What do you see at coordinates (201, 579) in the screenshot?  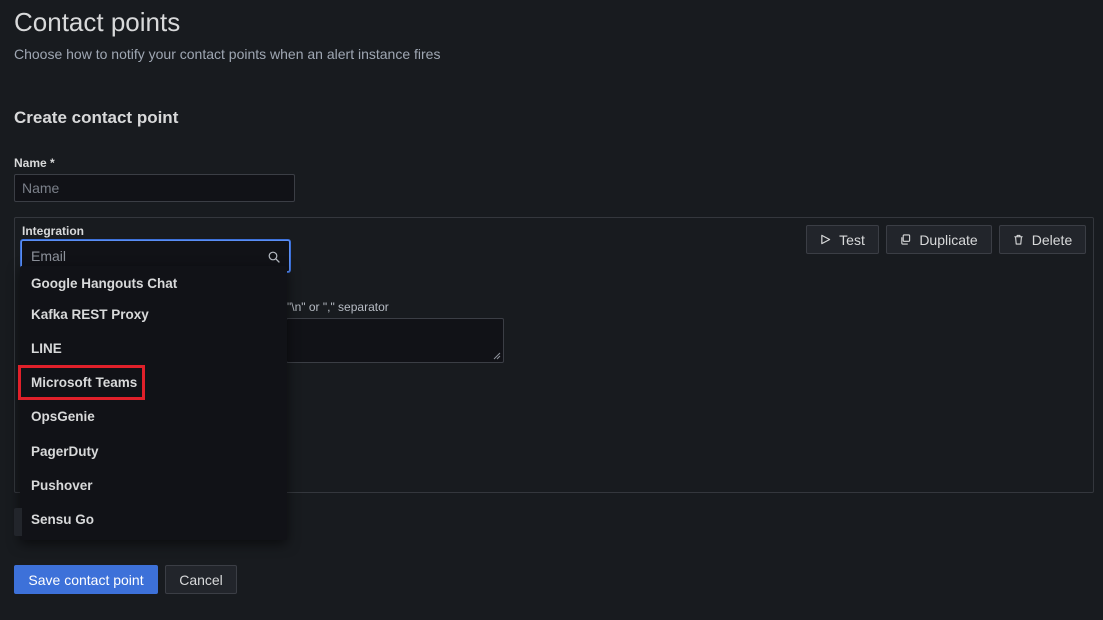 I see `cancel-button: Cancel` at bounding box center [201, 579].